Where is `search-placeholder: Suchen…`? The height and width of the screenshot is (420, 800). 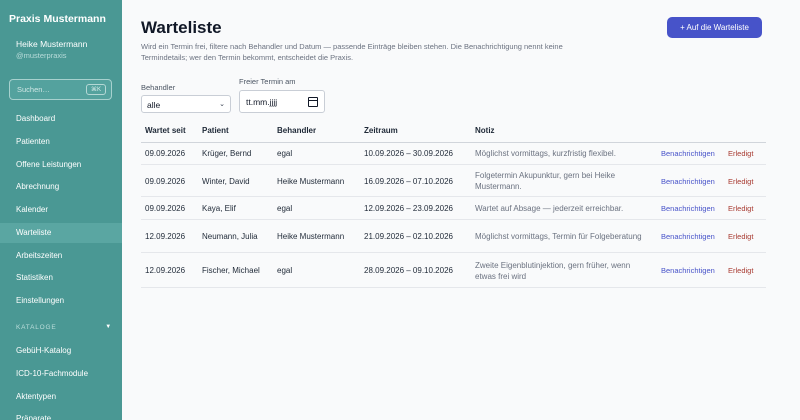 search-placeholder: Suchen… is located at coordinates (33, 89).